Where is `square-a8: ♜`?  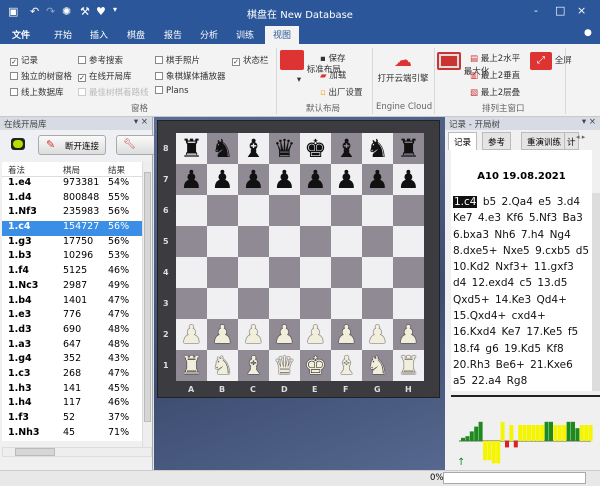
square-a8: ♜ is located at coordinates (191, 148).